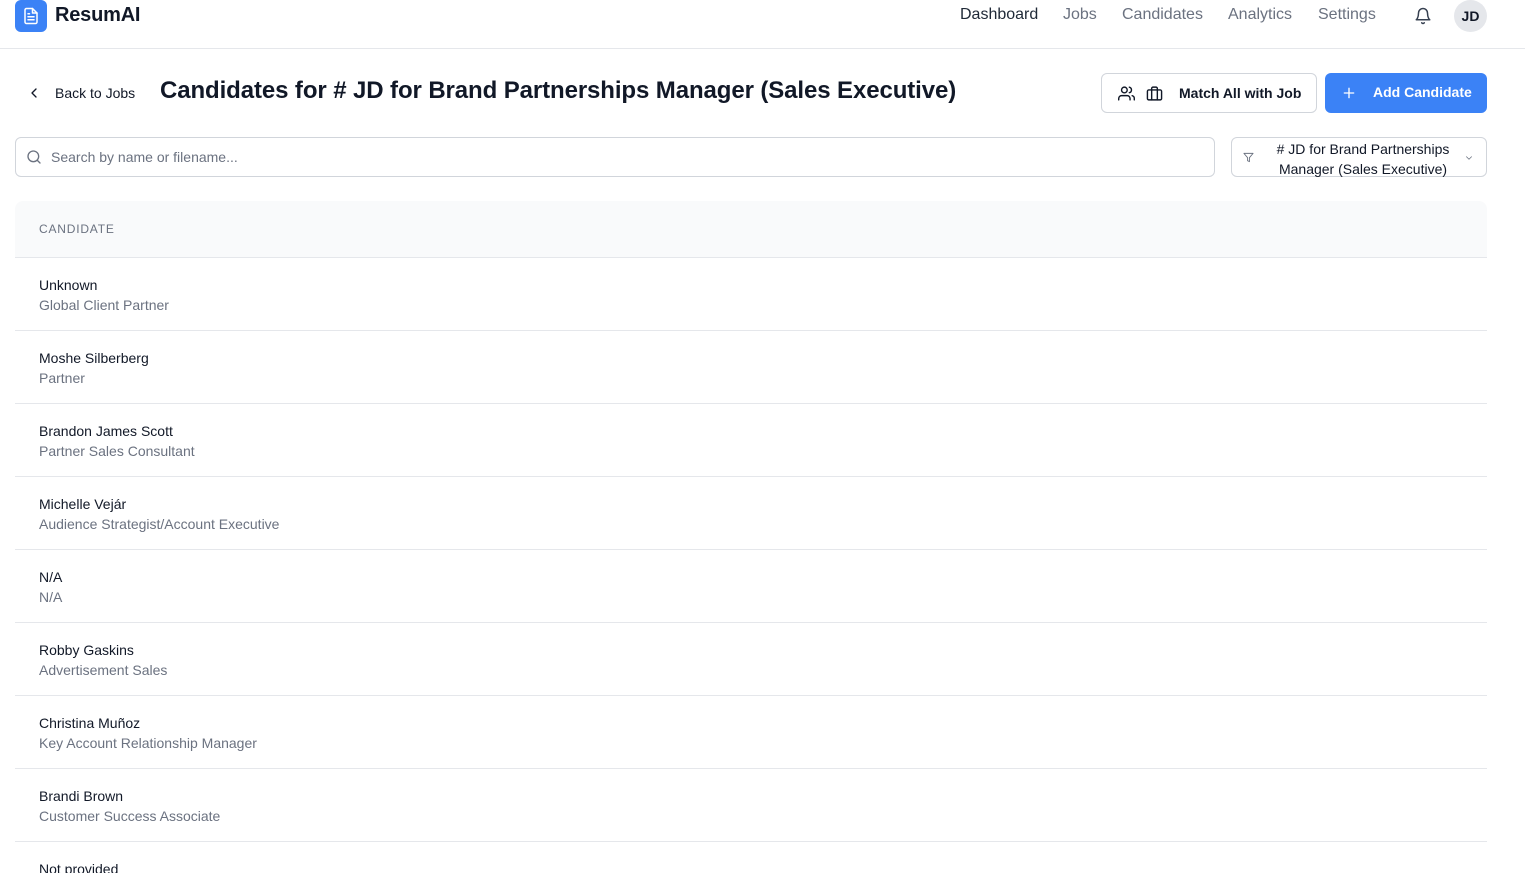 The height and width of the screenshot is (873, 1525). Describe the element at coordinates (1126, 93) in the screenshot. I see `users-icon` at that location.